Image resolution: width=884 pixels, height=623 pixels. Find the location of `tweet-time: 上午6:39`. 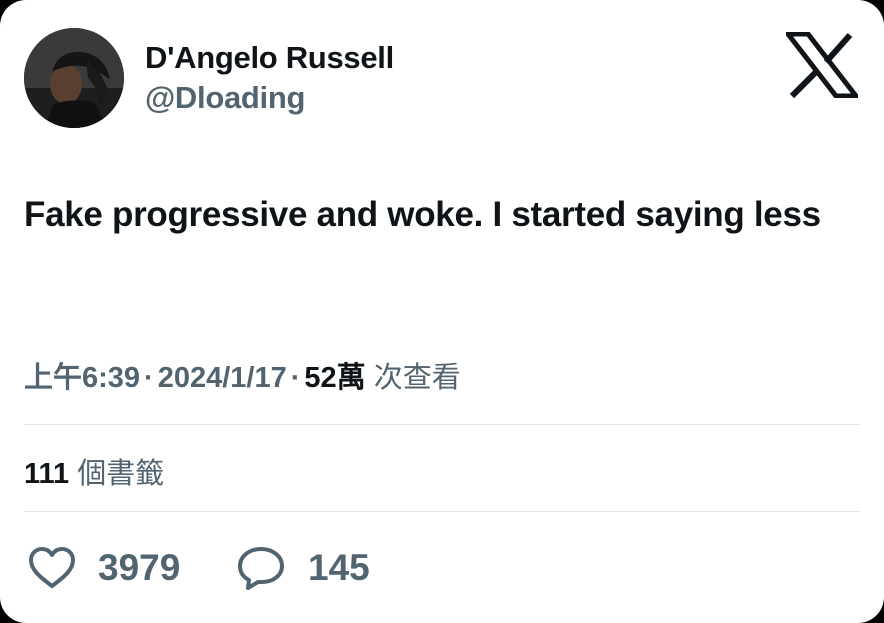

tweet-time: 上午6:39 is located at coordinates (82, 378).